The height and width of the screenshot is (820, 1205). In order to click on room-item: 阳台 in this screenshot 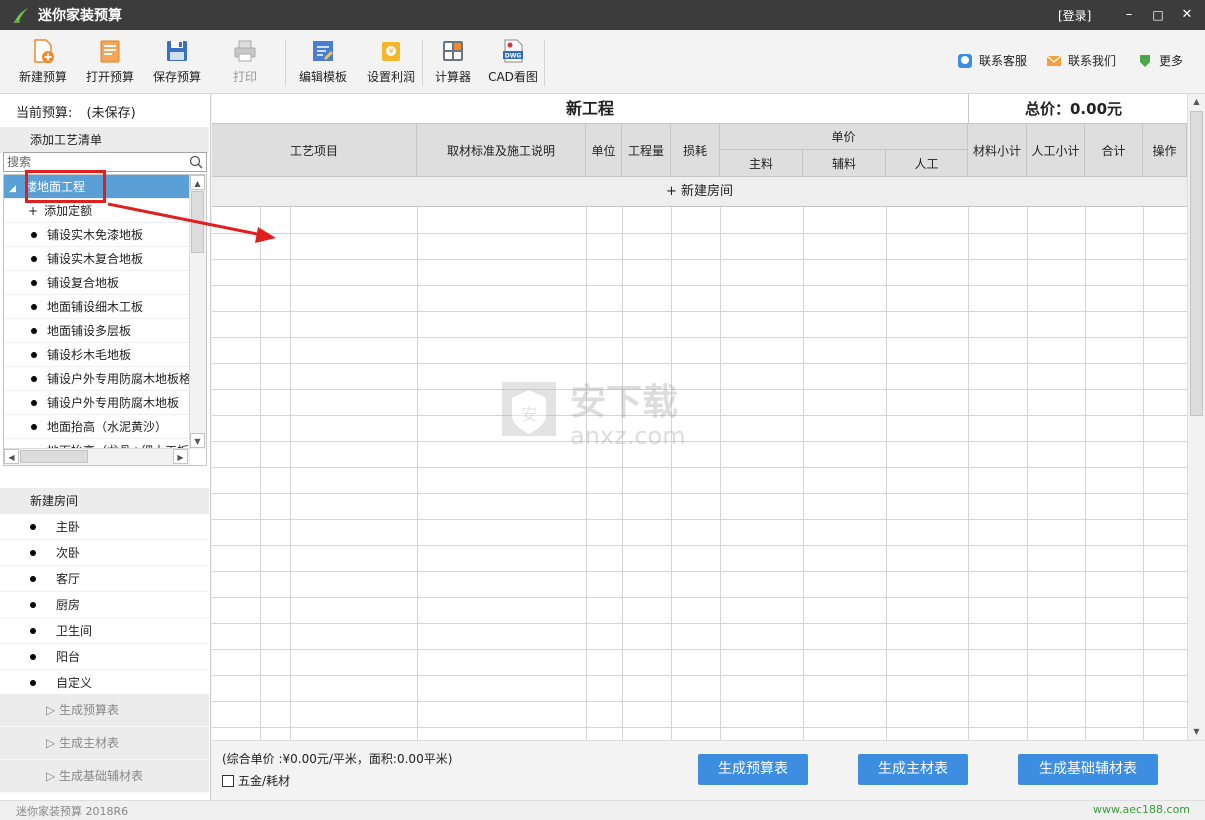, I will do `click(104, 657)`.